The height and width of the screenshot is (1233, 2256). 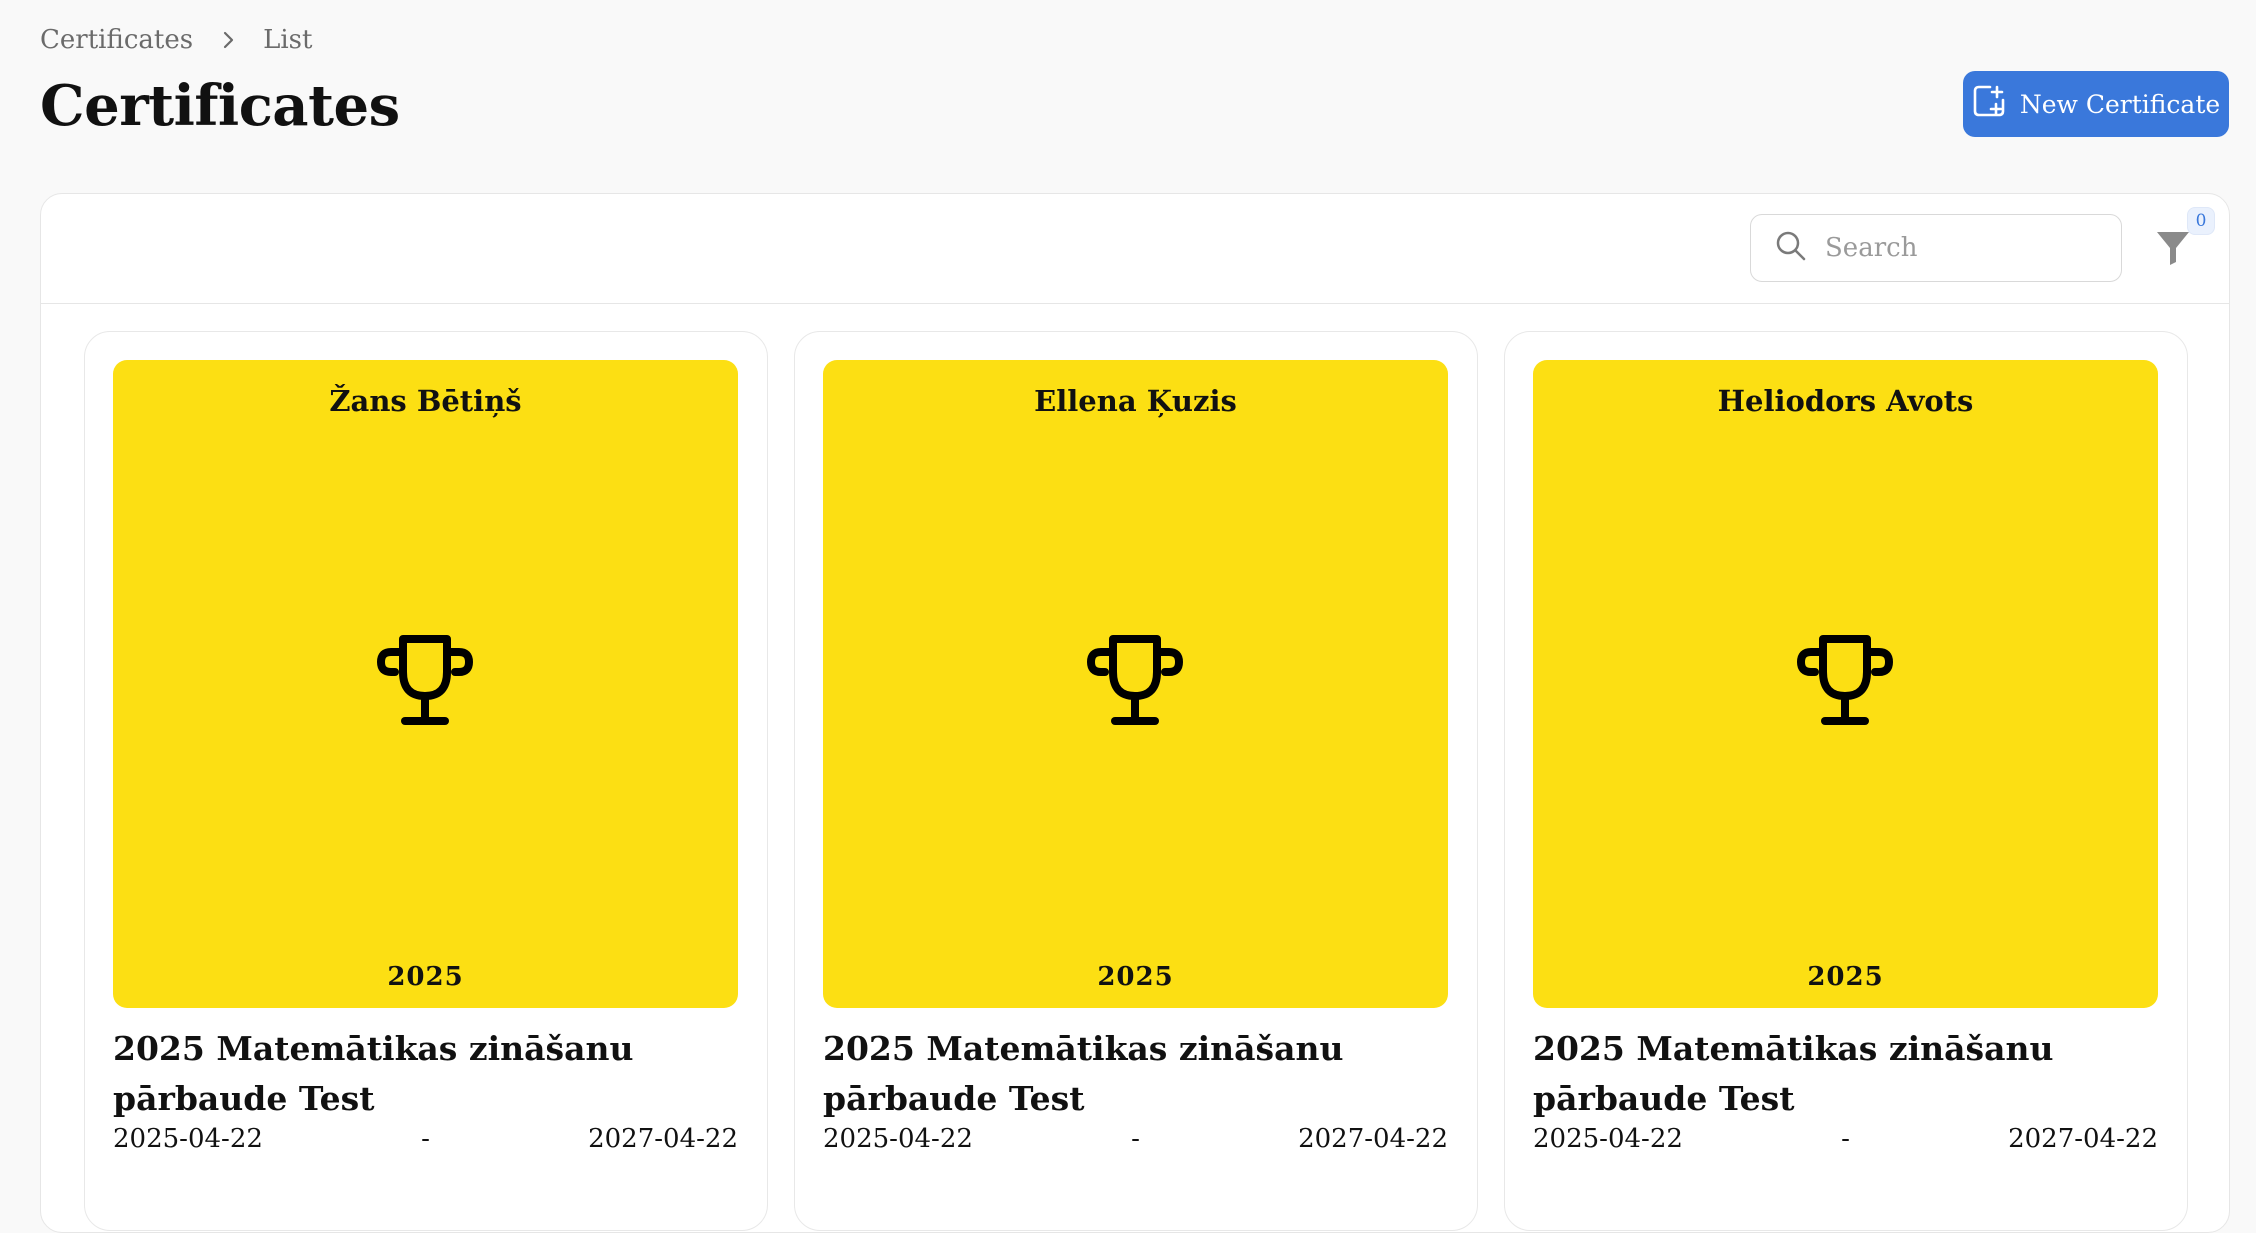 What do you see at coordinates (228, 40) in the screenshot?
I see `chevron-right-icon` at bounding box center [228, 40].